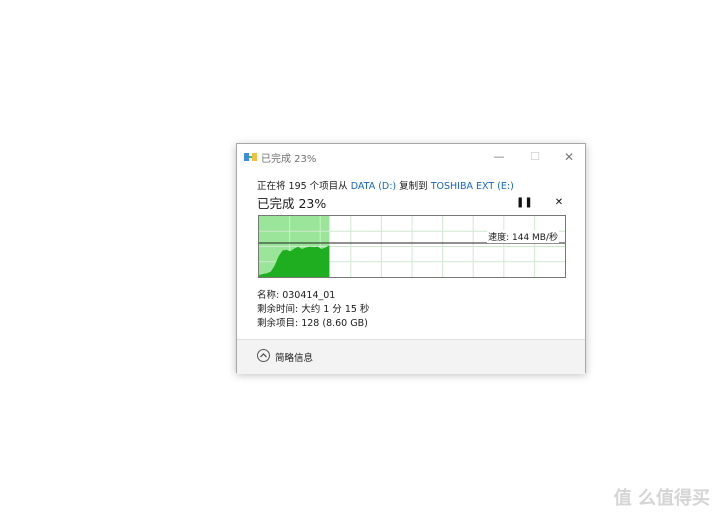  Describe the element at coordinates (250, 157) in the screenshot. I see `copy-files-icon` at that location.